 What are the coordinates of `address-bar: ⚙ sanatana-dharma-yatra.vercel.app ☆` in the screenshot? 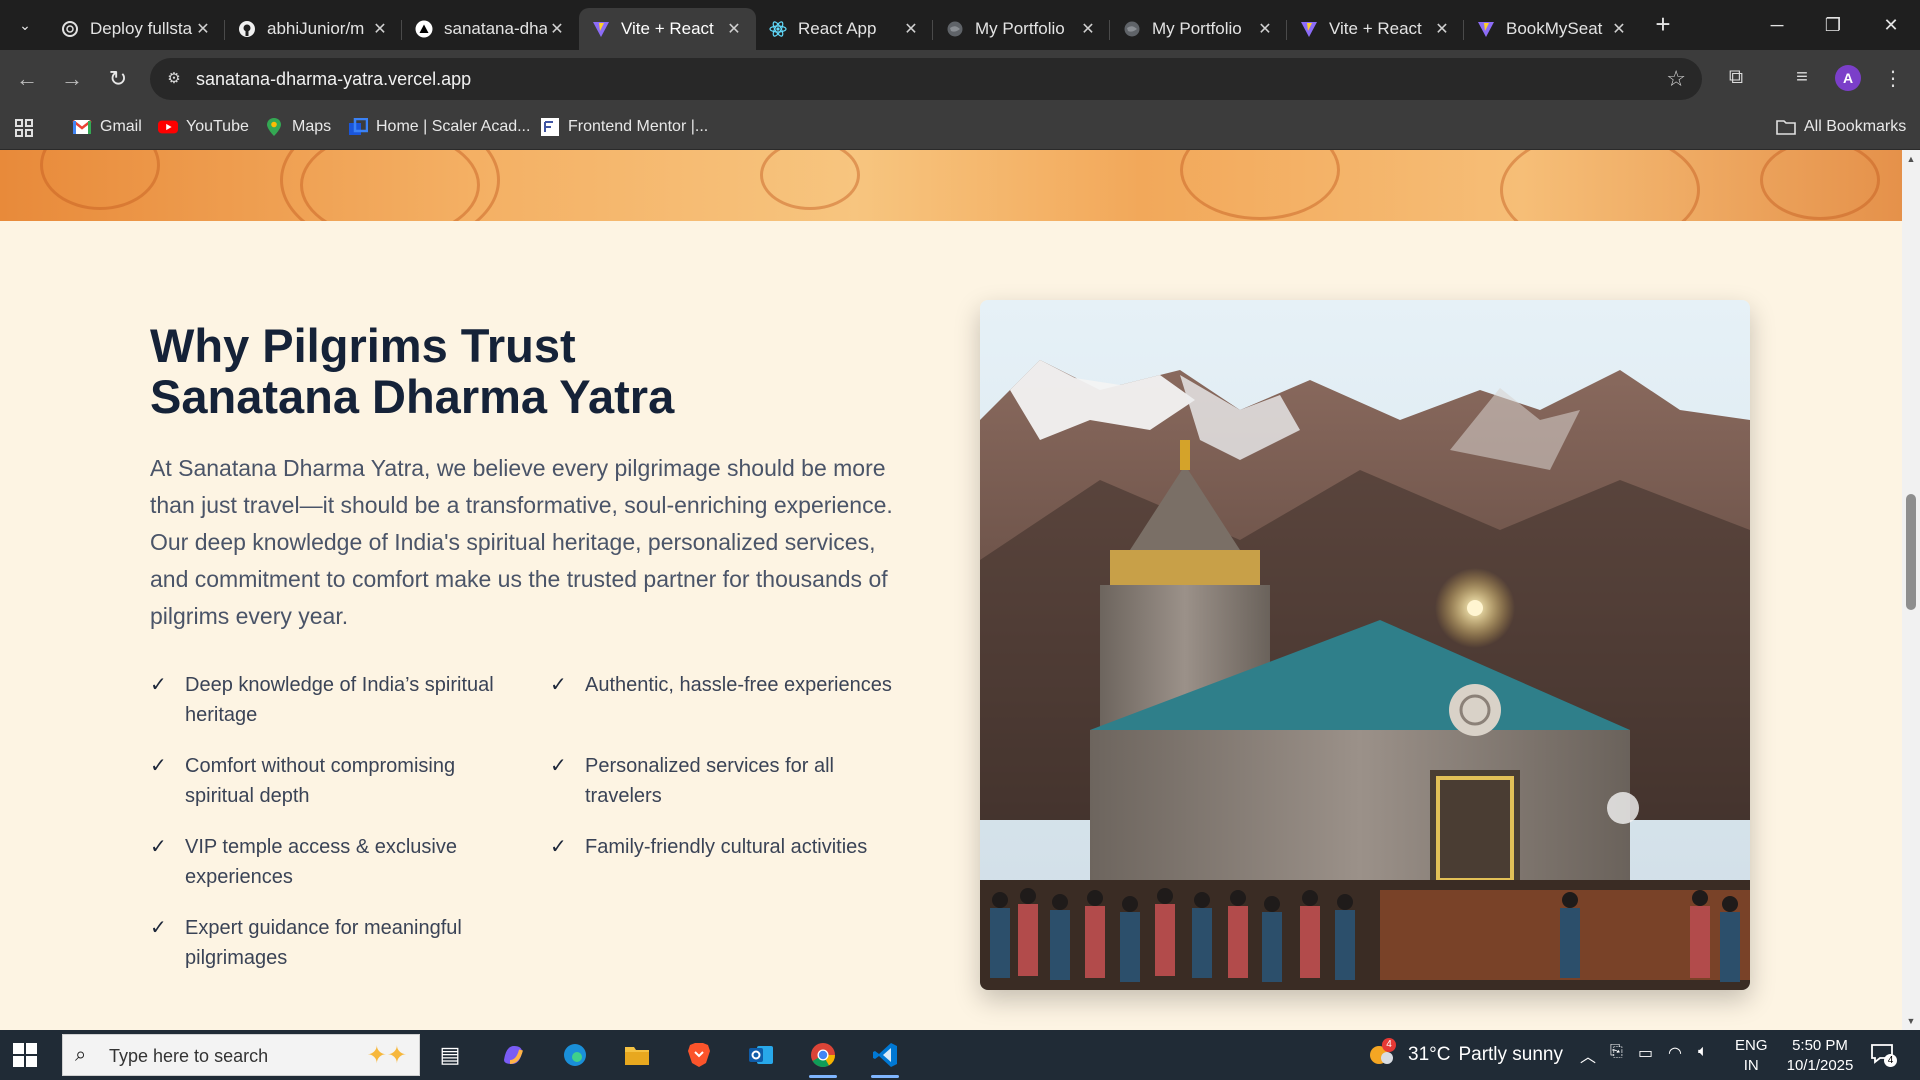 It's located at (926, 79).